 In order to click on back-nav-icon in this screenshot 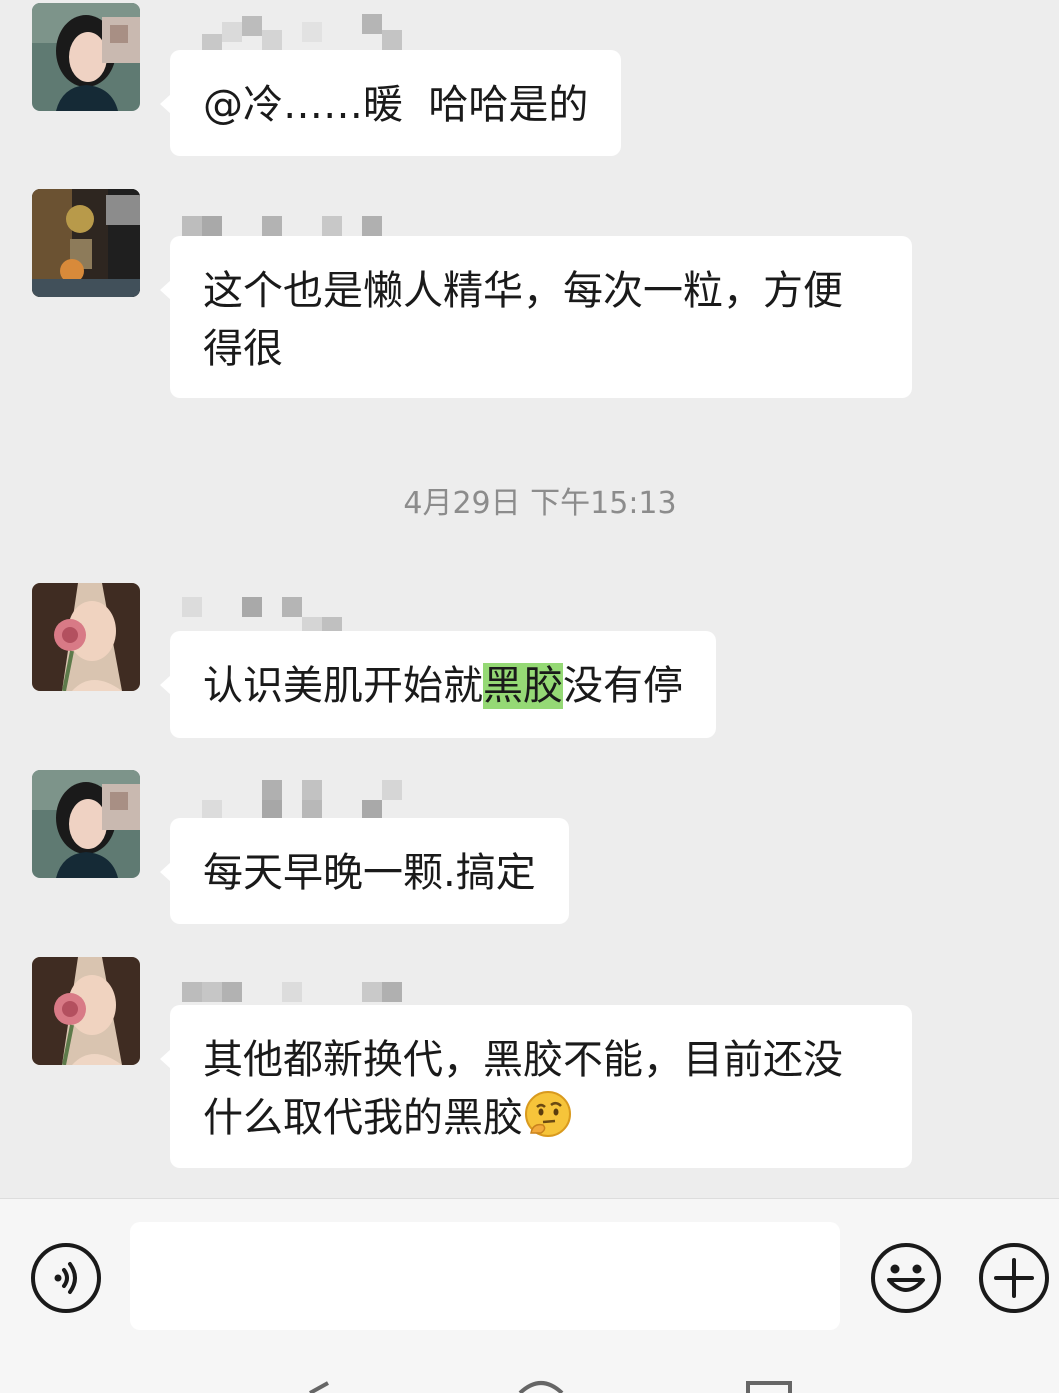, I will do `click(320, 1386)`.